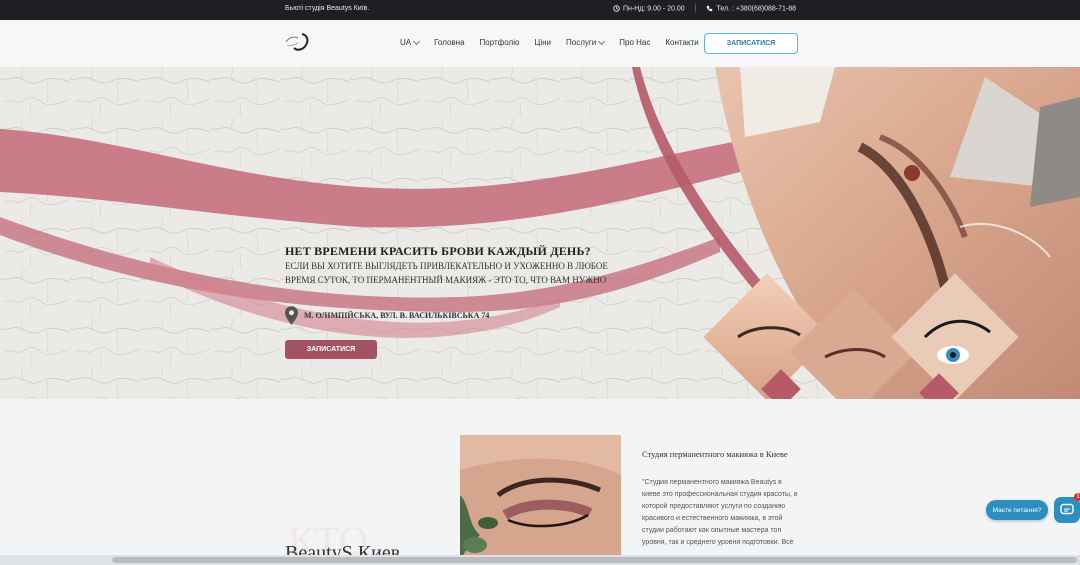  I want to click on nav-item-about: Про Нас, so click(634, 42).